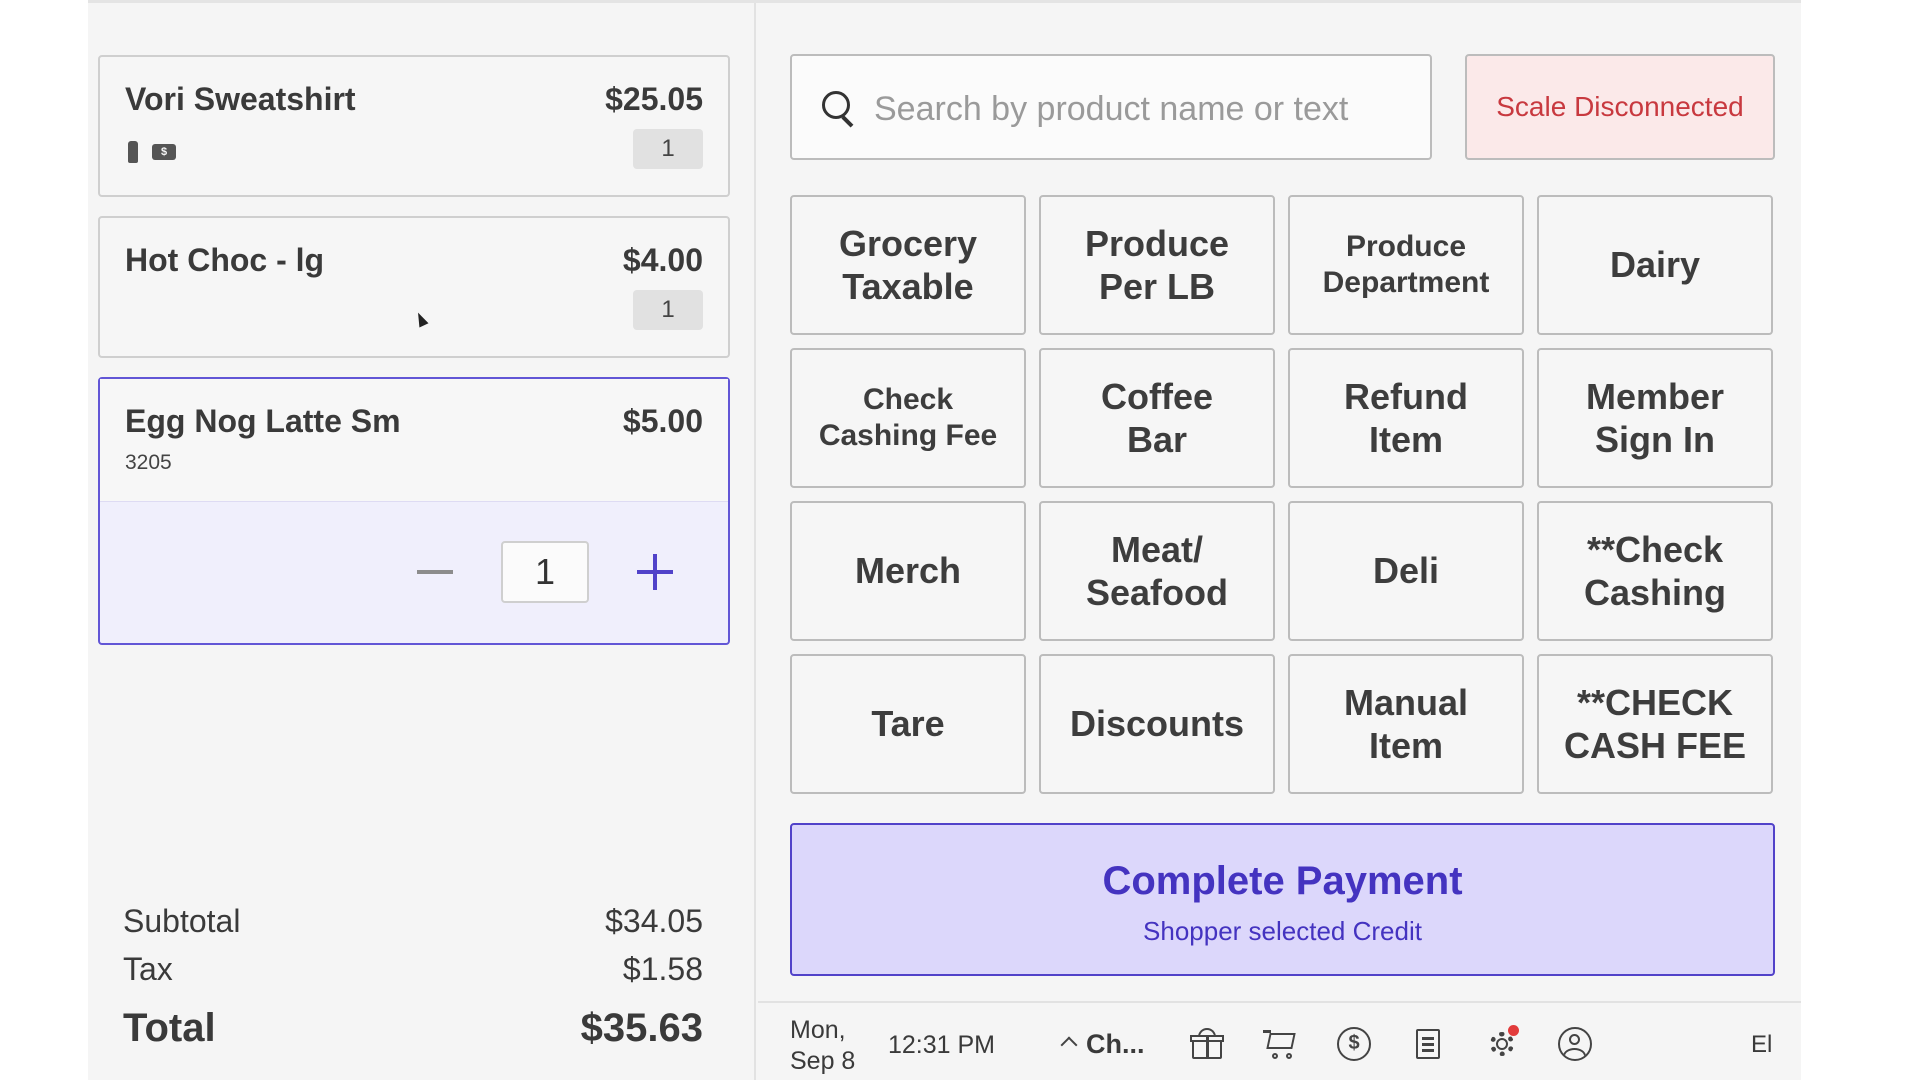 The height and width of the screenshot is (1080, 1920). What do you see at coordinates (908, 724) in the screenshot?
I see `tile-tare: Tare` at bounding box center [908, 724].